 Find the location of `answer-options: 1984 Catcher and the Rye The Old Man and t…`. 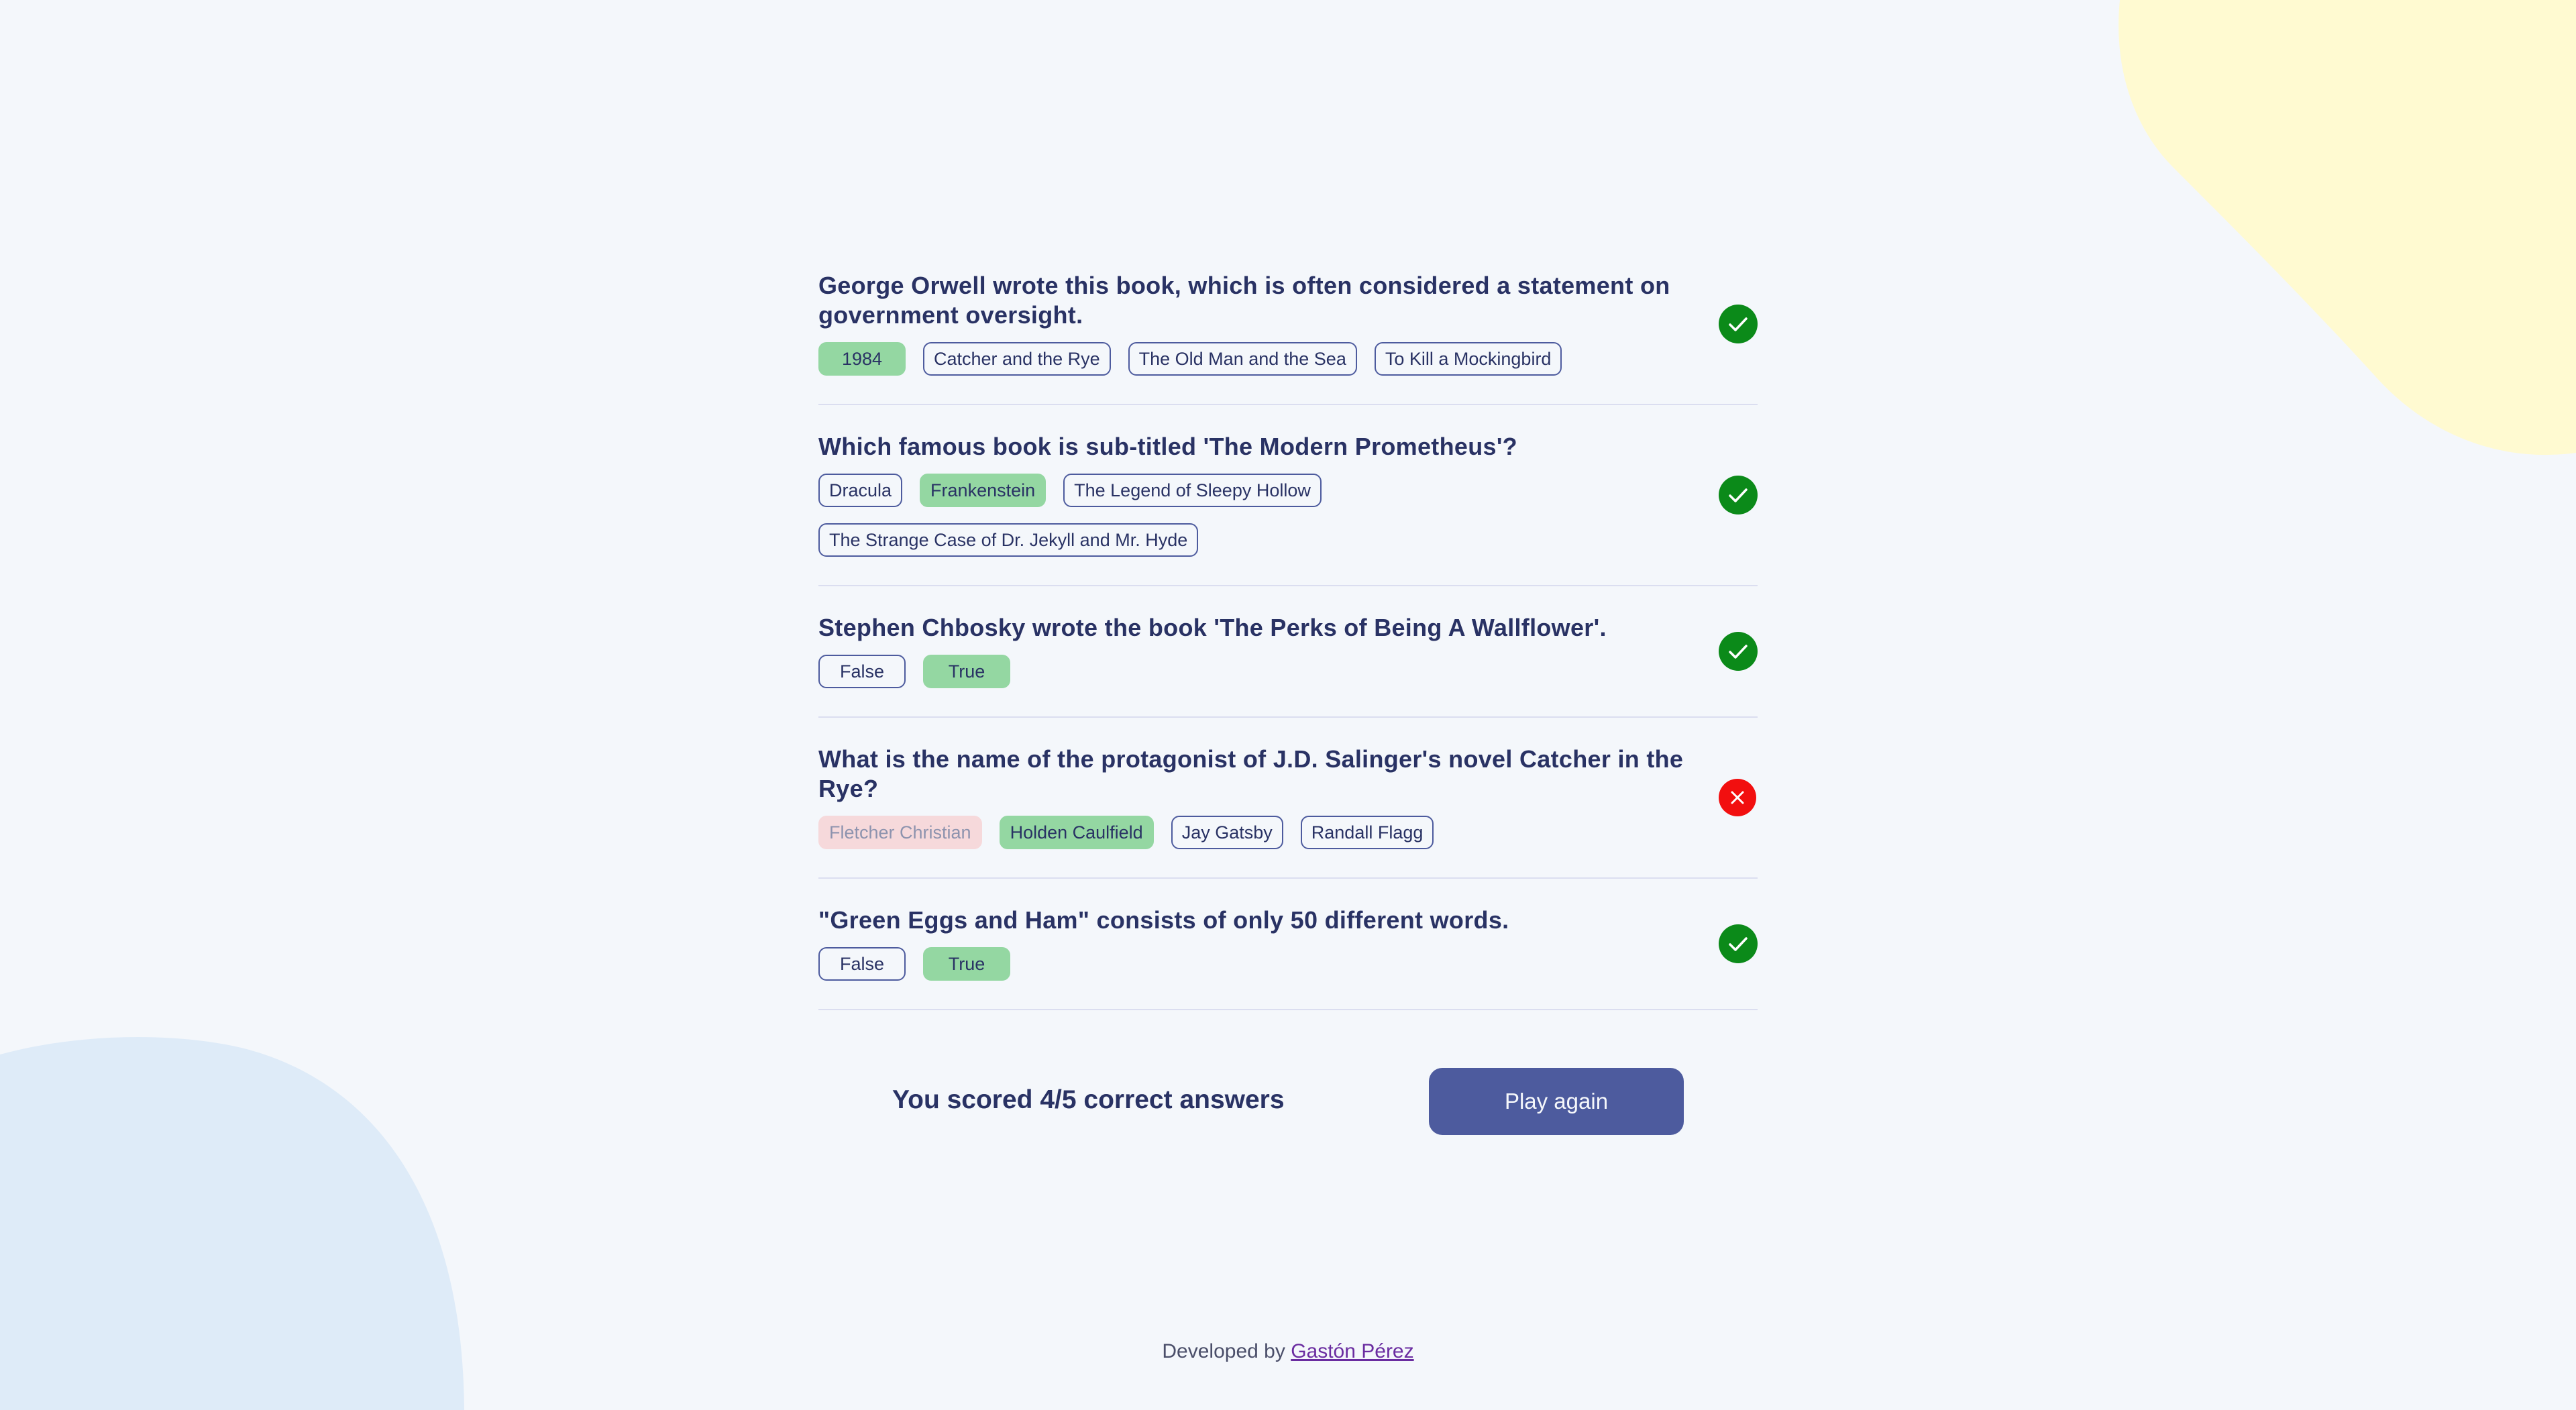

answer-options: 1984 Catcher and the Rye The Old Man and t… is located at coordinates (1288, 359).